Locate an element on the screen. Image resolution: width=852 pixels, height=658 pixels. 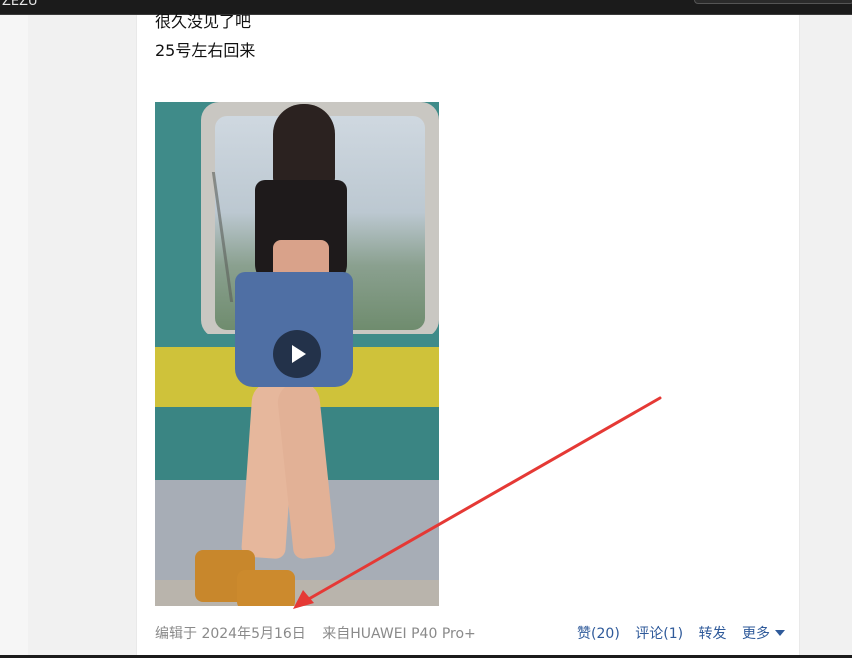
post-actions: 赞(20) 评论(1) 转发 更多 is located at coordinates (675, 633).